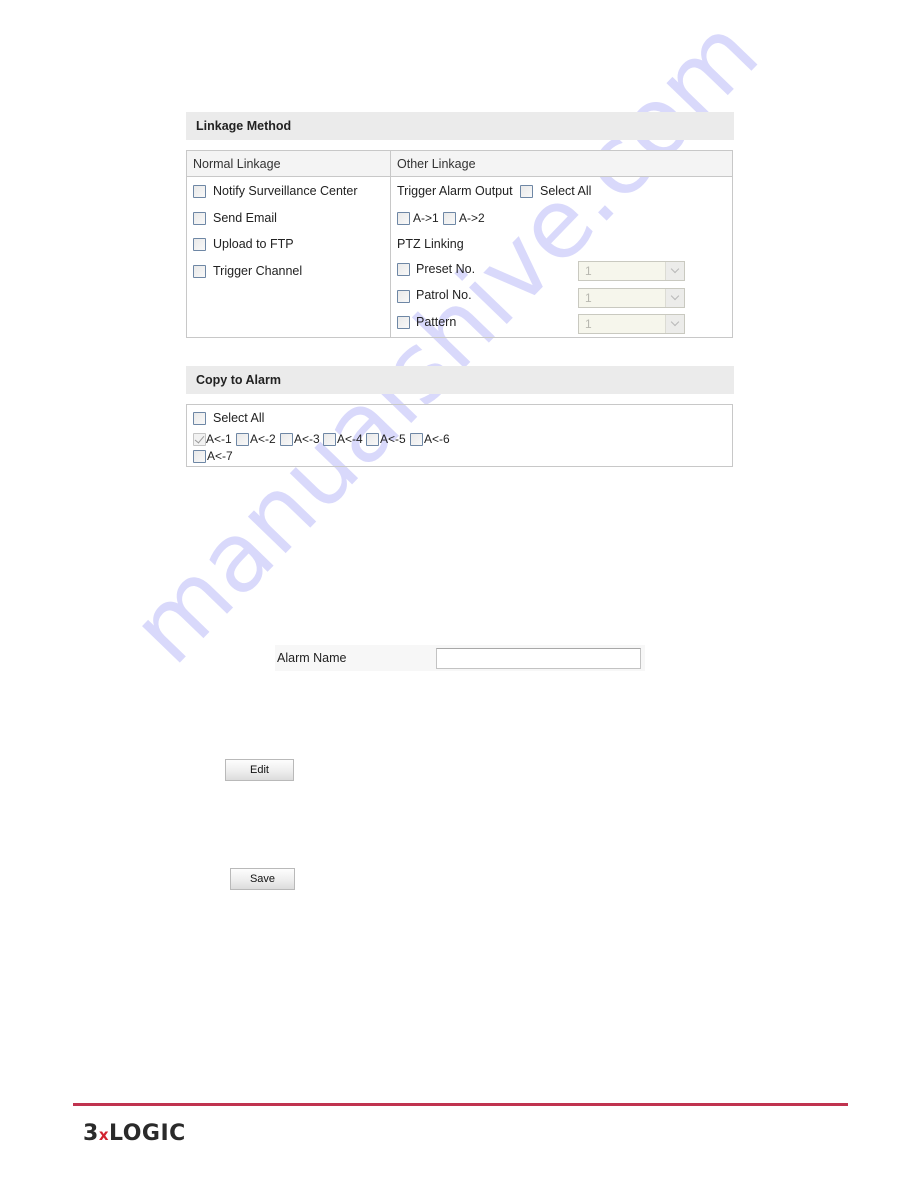 This screenshot has height=1188, width=918. Describe the element at coordinates (237, 164) in the screenshot. I see `normal-linkage-header: Normal Linkage` at that location.